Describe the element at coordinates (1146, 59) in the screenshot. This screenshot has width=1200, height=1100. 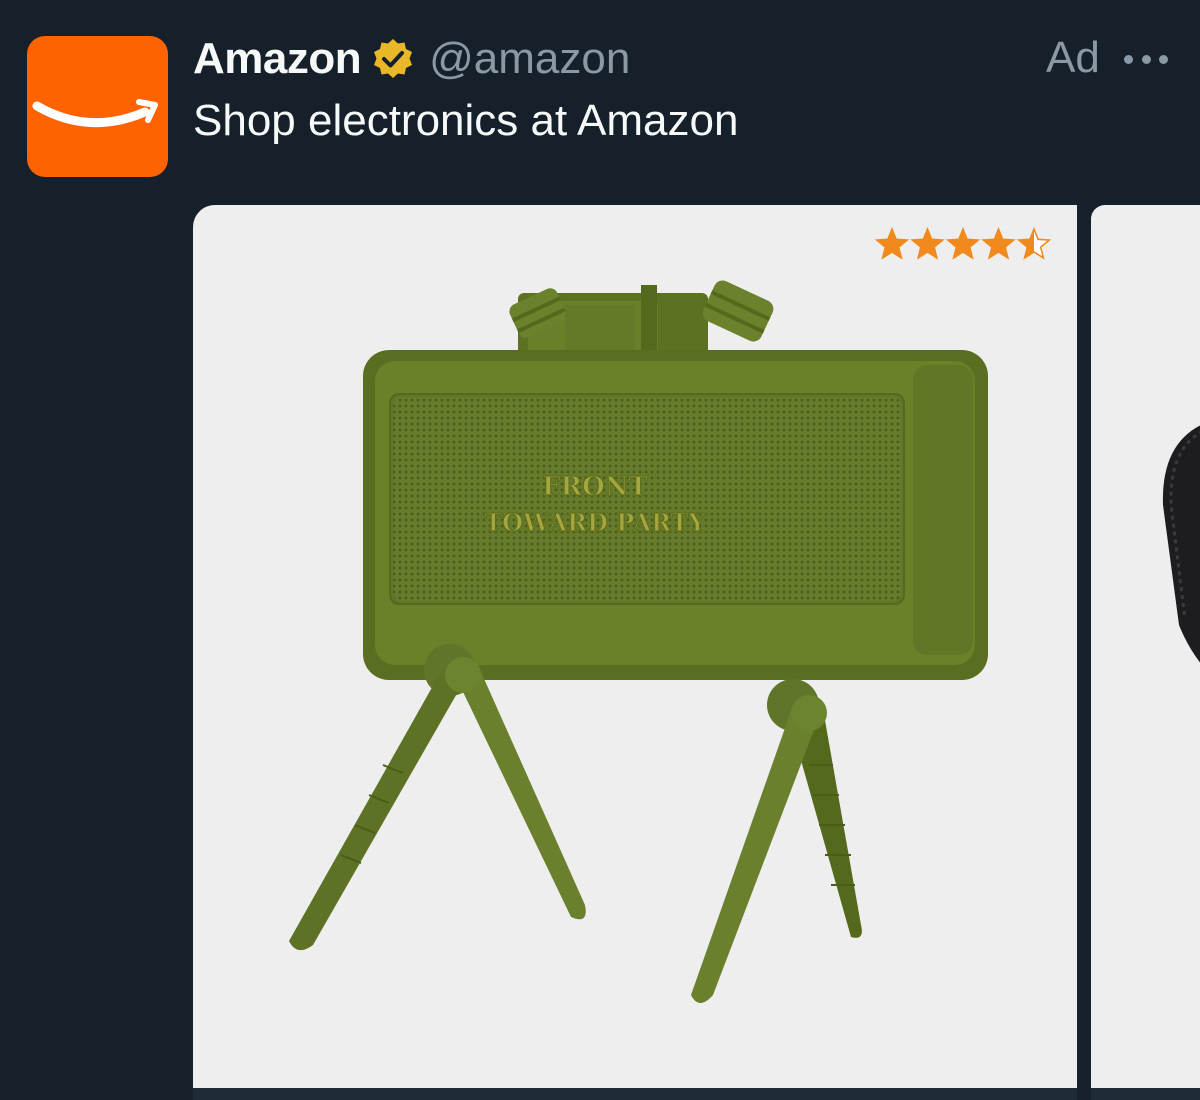
I see `more-options-icon` at that location.